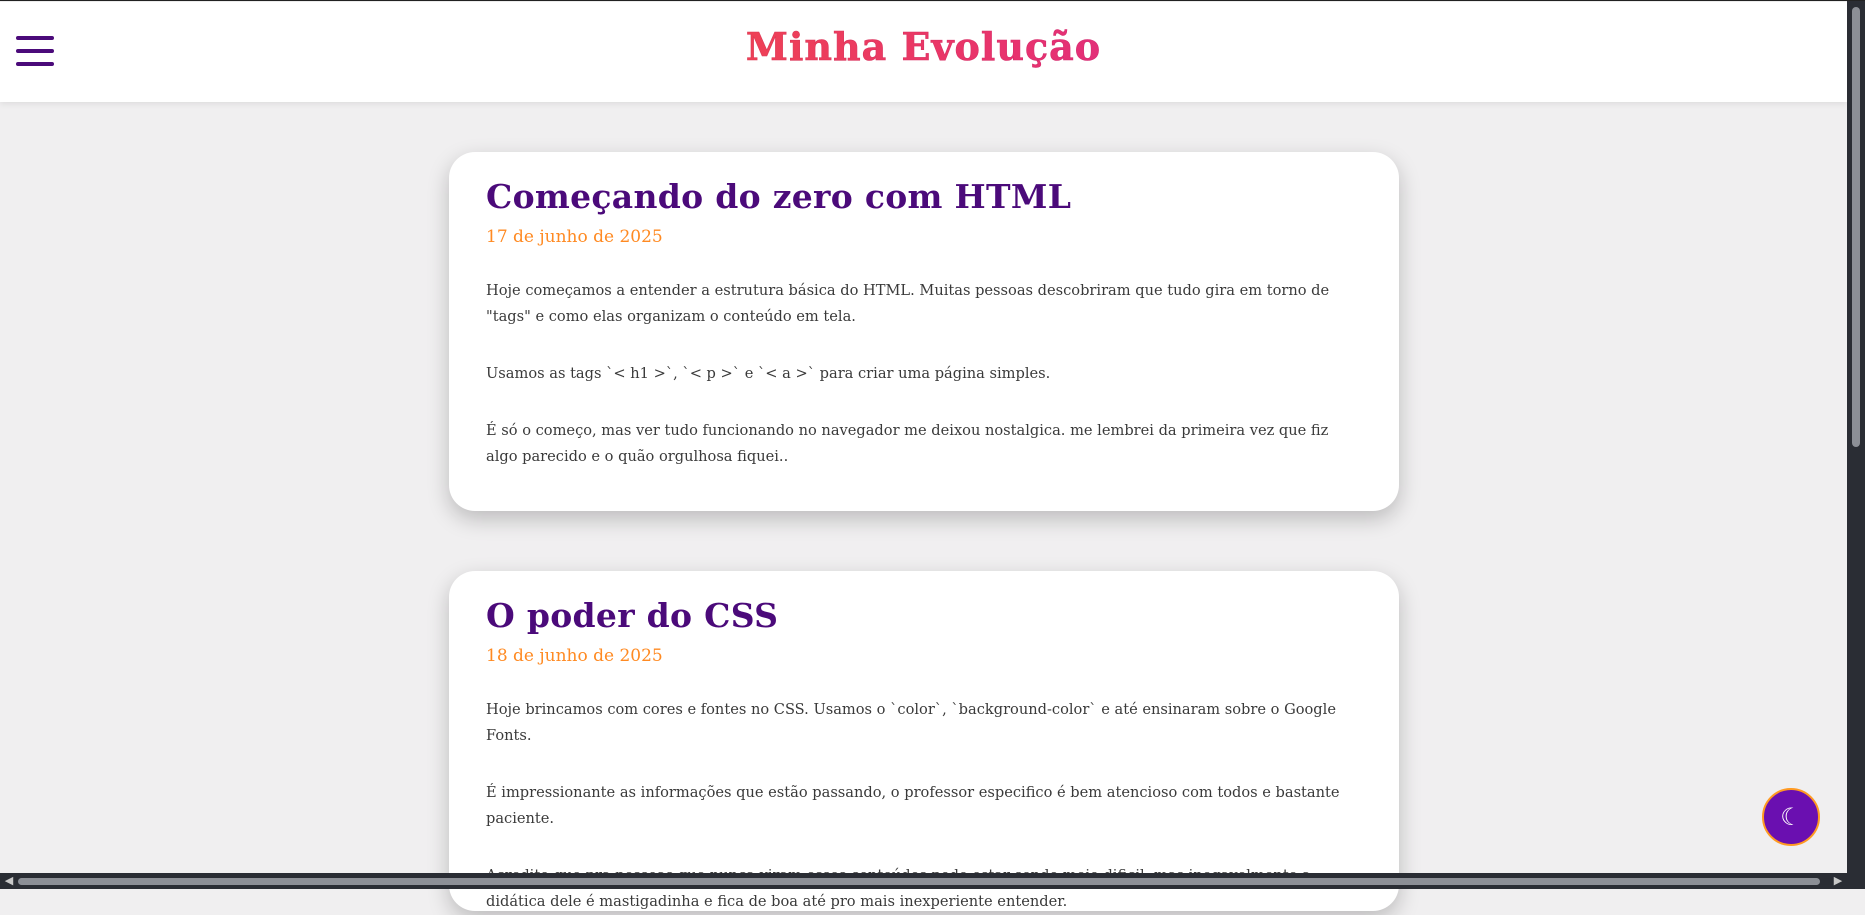 Image resolution: width=1865 pixels, height=915 pixels. I want to click on post-title: O poder do CSS, so click(632, 615).